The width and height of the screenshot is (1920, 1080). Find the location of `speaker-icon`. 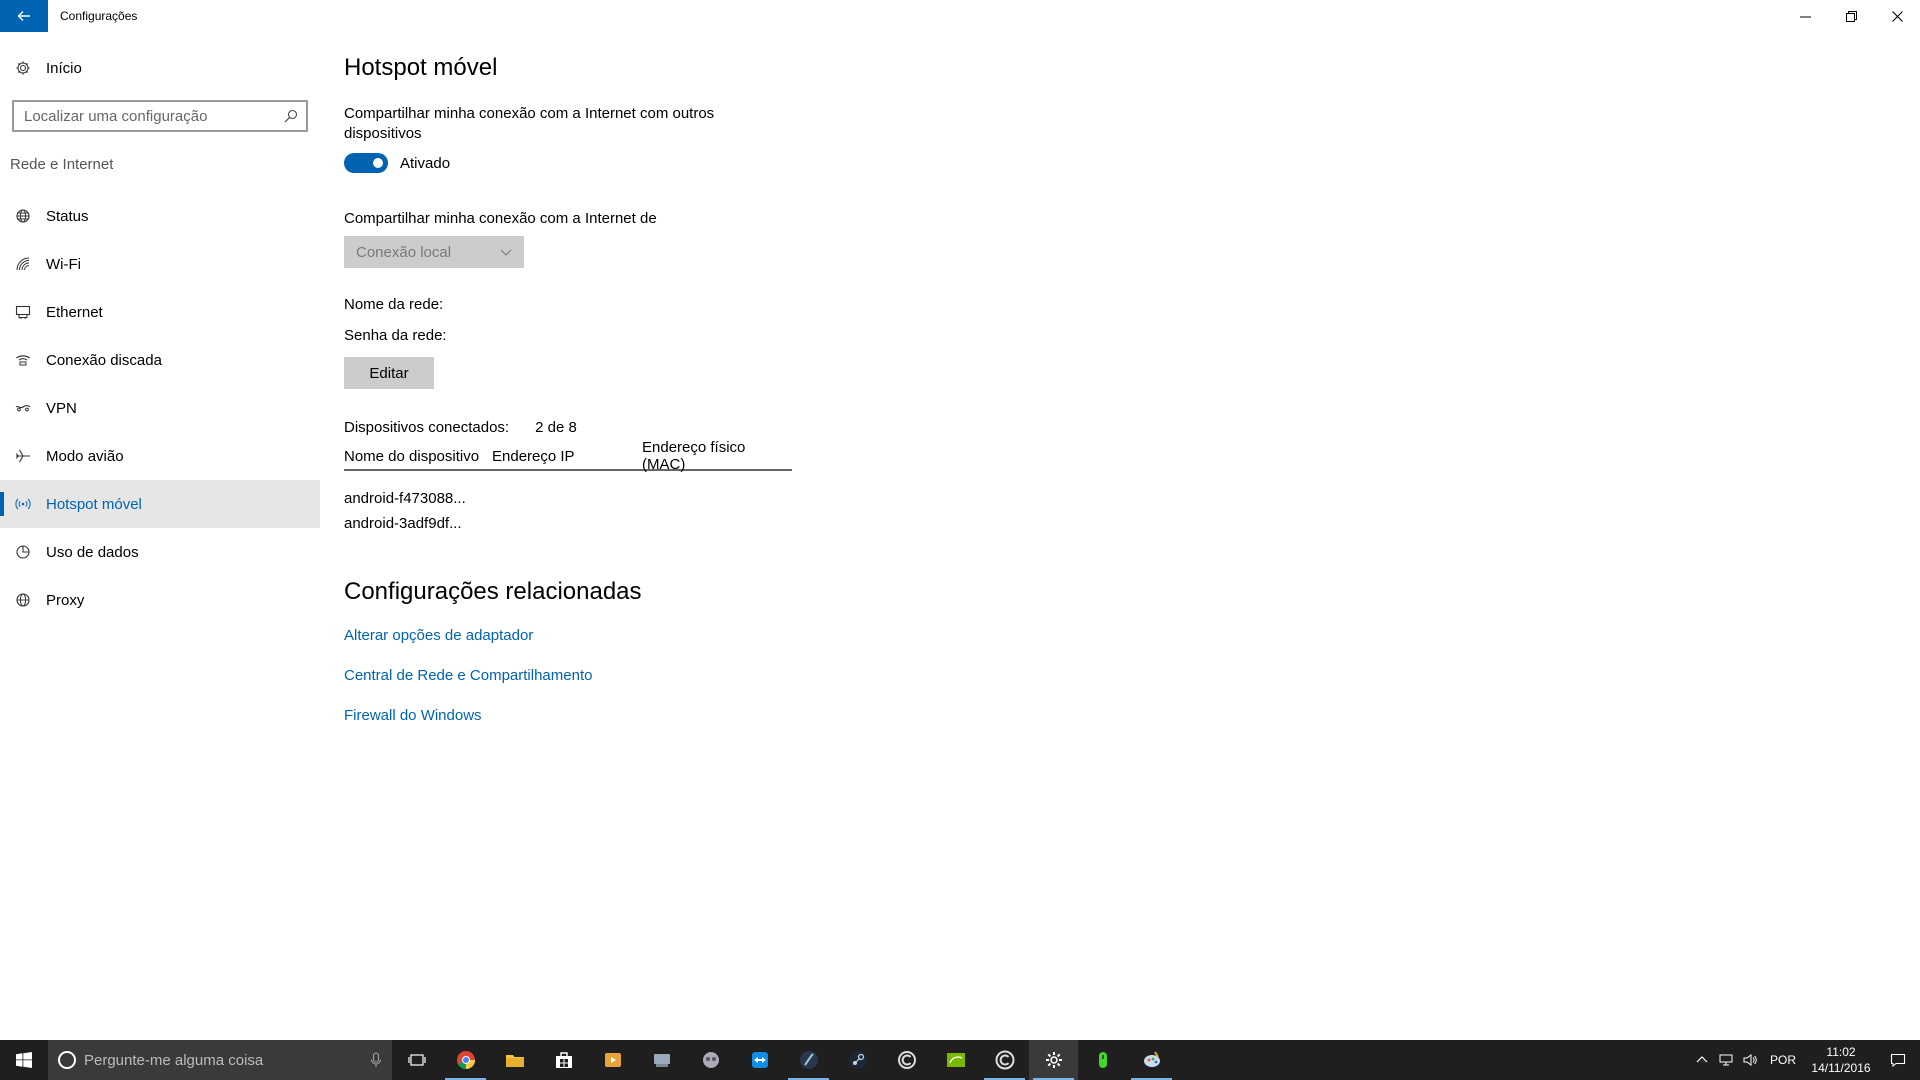

speaker-icon is located at coordinates (1750, 1060).